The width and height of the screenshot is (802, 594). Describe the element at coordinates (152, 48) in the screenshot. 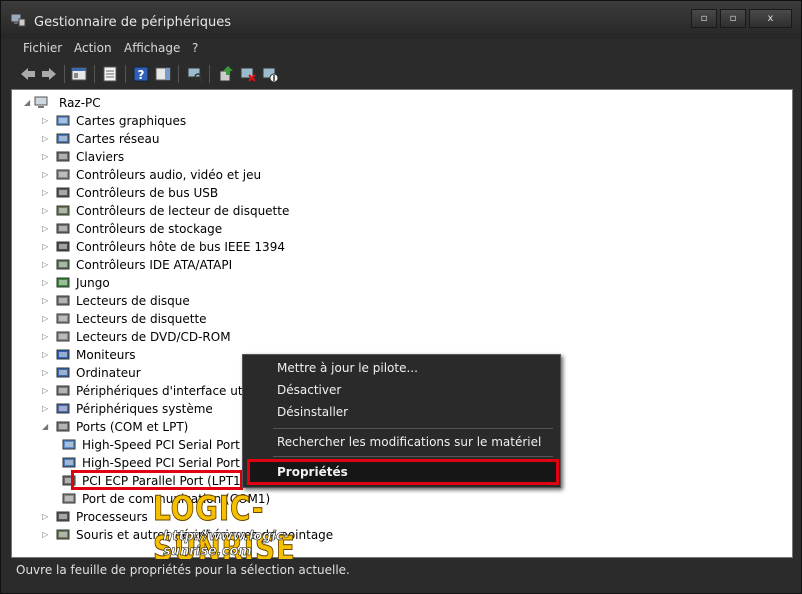

I see `menu-affichage: Affichage` at that location.